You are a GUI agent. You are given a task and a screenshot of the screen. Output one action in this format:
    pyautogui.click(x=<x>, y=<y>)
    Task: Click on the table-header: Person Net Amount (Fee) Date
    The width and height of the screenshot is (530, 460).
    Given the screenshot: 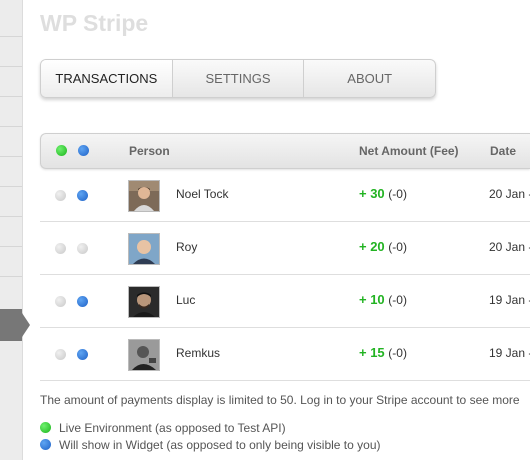 What is the action you would take?
    pyautogui.click(x=285, y=151)
    